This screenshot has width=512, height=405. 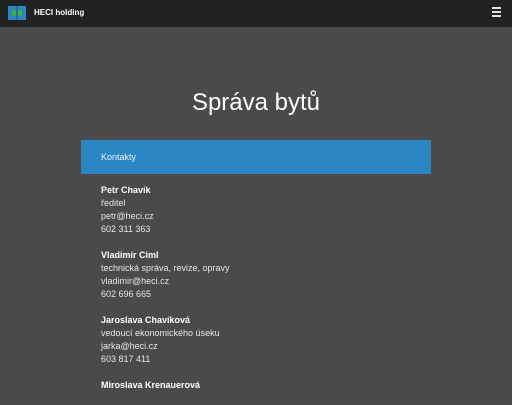 What do you see at coordinates (261, 281) in the screenshot?
I see `contact-email-link: vladimir@heci.cz` at bounding box center [261, 281].